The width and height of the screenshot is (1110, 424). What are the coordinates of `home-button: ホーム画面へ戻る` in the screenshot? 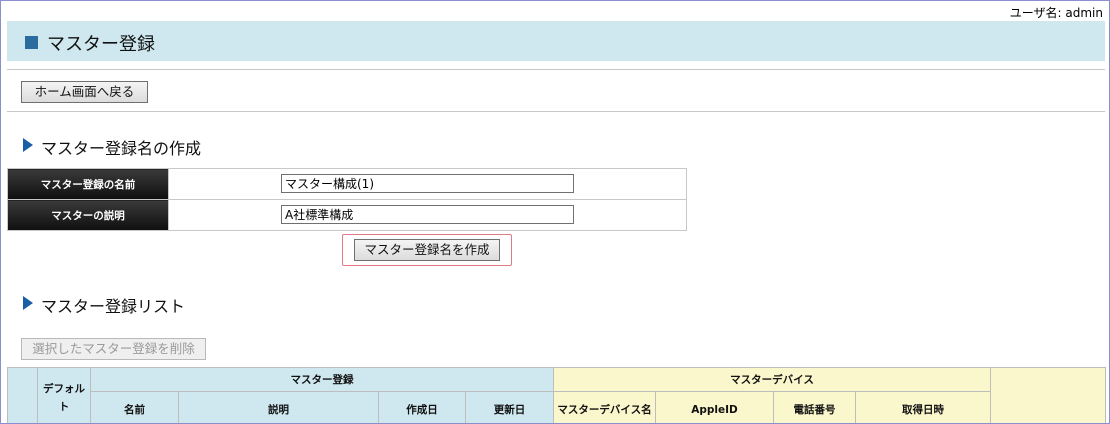 It's located at (84, 92).